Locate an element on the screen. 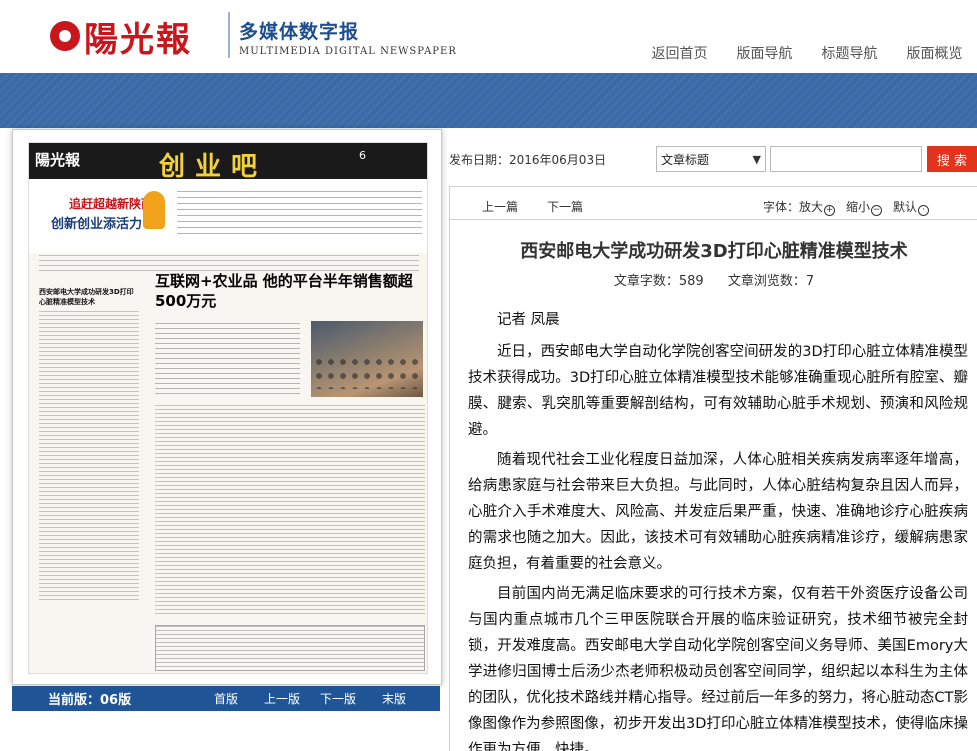 The image size is (977, 751). font-smaller-button: 缩小 − is located at coordinates (864, 207).